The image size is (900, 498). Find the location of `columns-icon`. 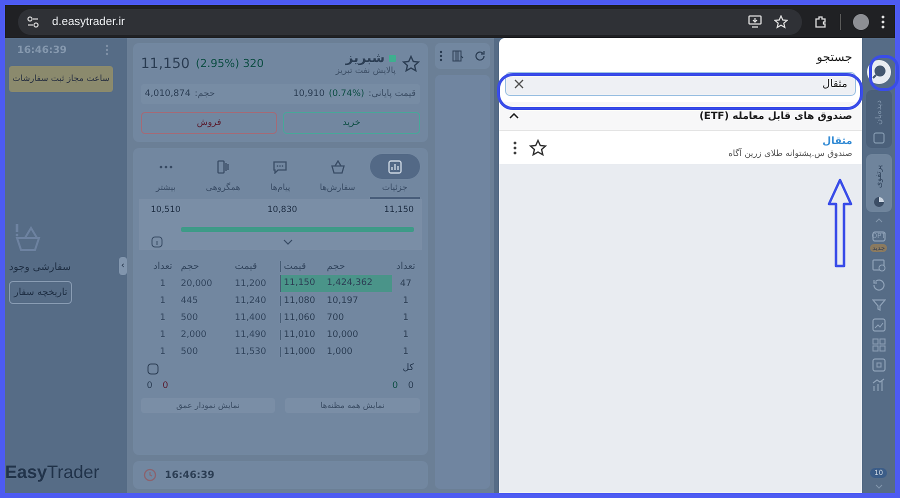

columns-icon is located at coordinates (458, 56).